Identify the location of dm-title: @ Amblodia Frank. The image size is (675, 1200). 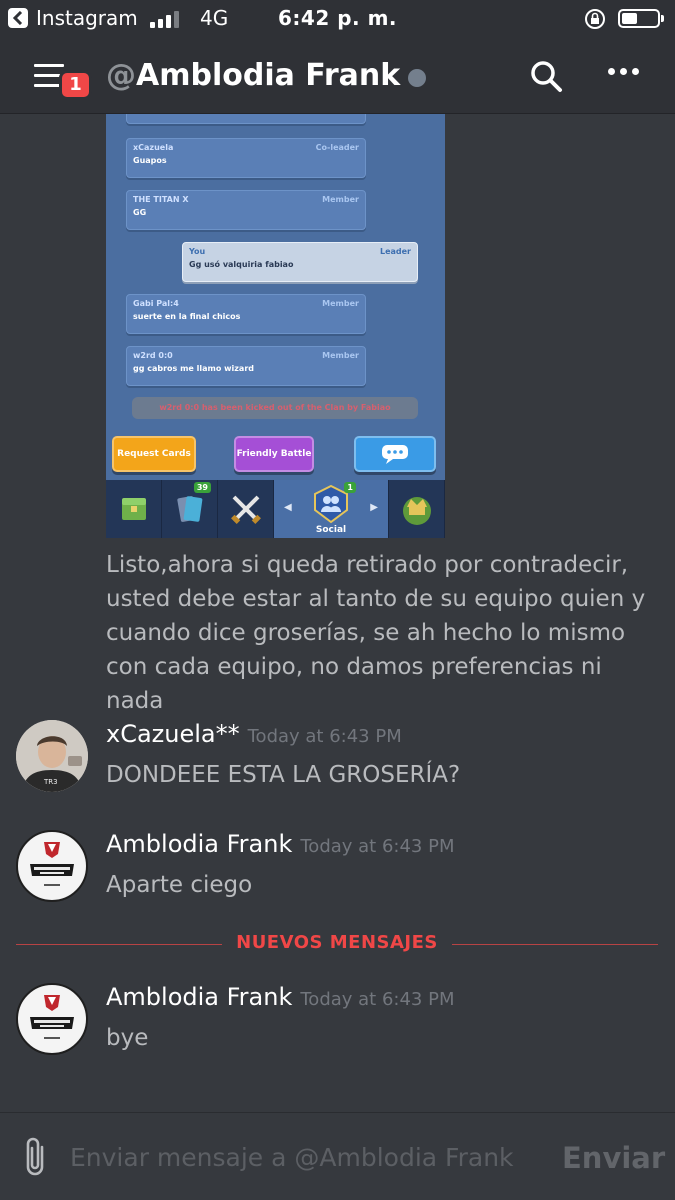
(266, 75).